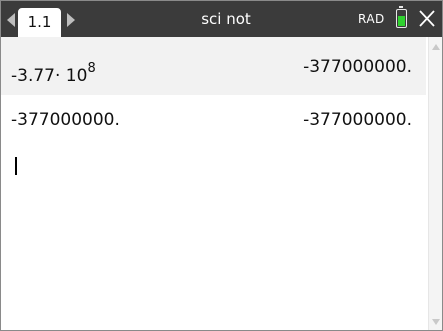 The height and width of the screenshot is (331, 443). Describe the element at coordinates (71, 20) in the screenshot. I see `triangle-right-icon` at that location.